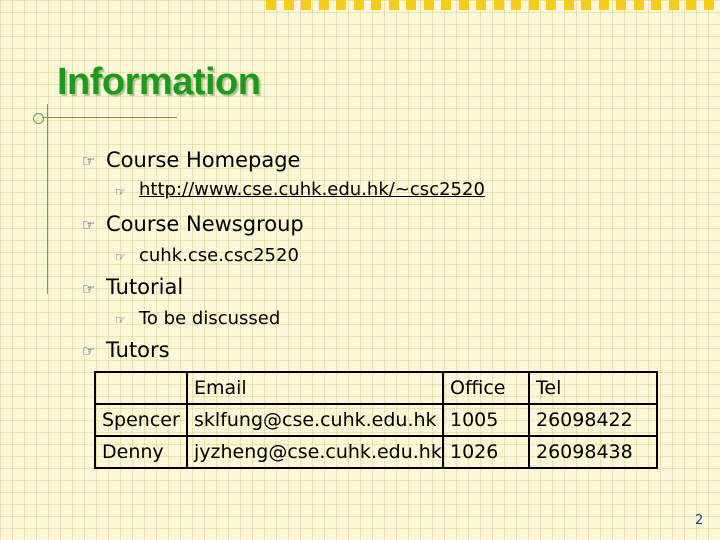 The image size is (720, 540). What do you see at coordinates (312, 189) in the screenshot?
I see `course-homepage-link: http://www.cse.cuhk.edu.hk/~csc2520` at bounding box center [312, 189].